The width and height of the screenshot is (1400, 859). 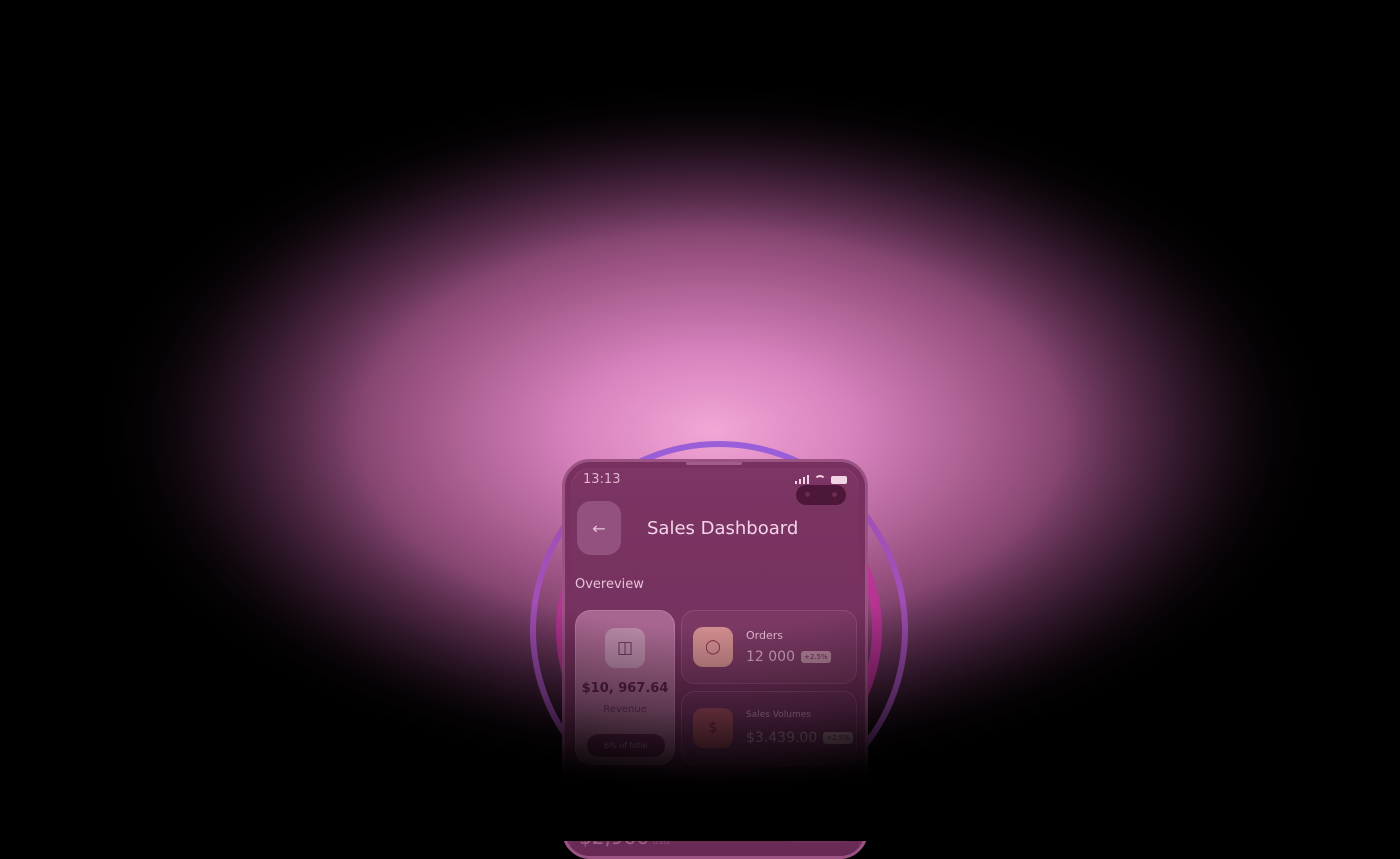 I want to click on revenue-value: $10, 967.64, so click(x=625, y=688).